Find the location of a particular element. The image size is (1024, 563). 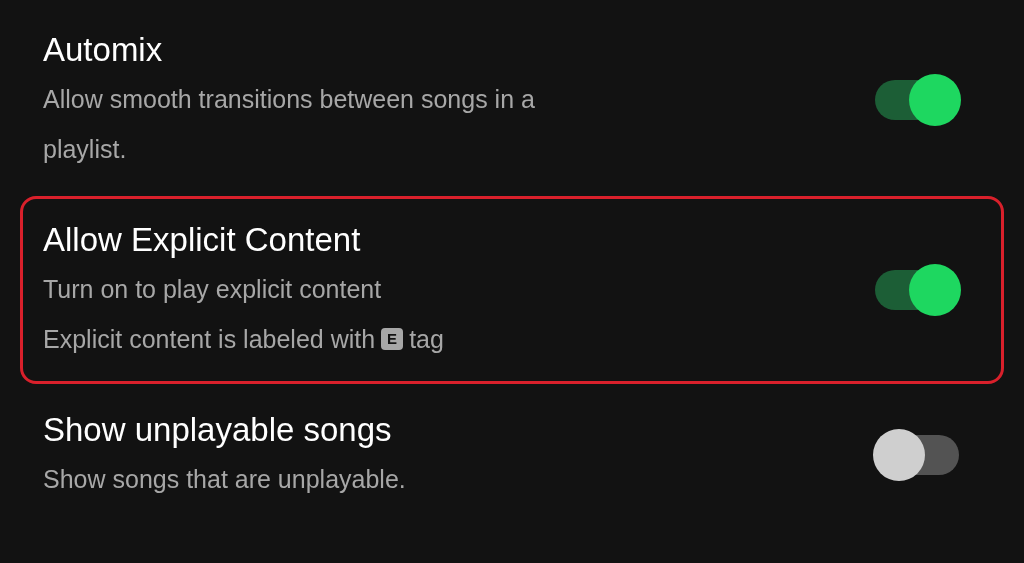

setting-title: Show unplayable songs is located at coordinates (218, 430).